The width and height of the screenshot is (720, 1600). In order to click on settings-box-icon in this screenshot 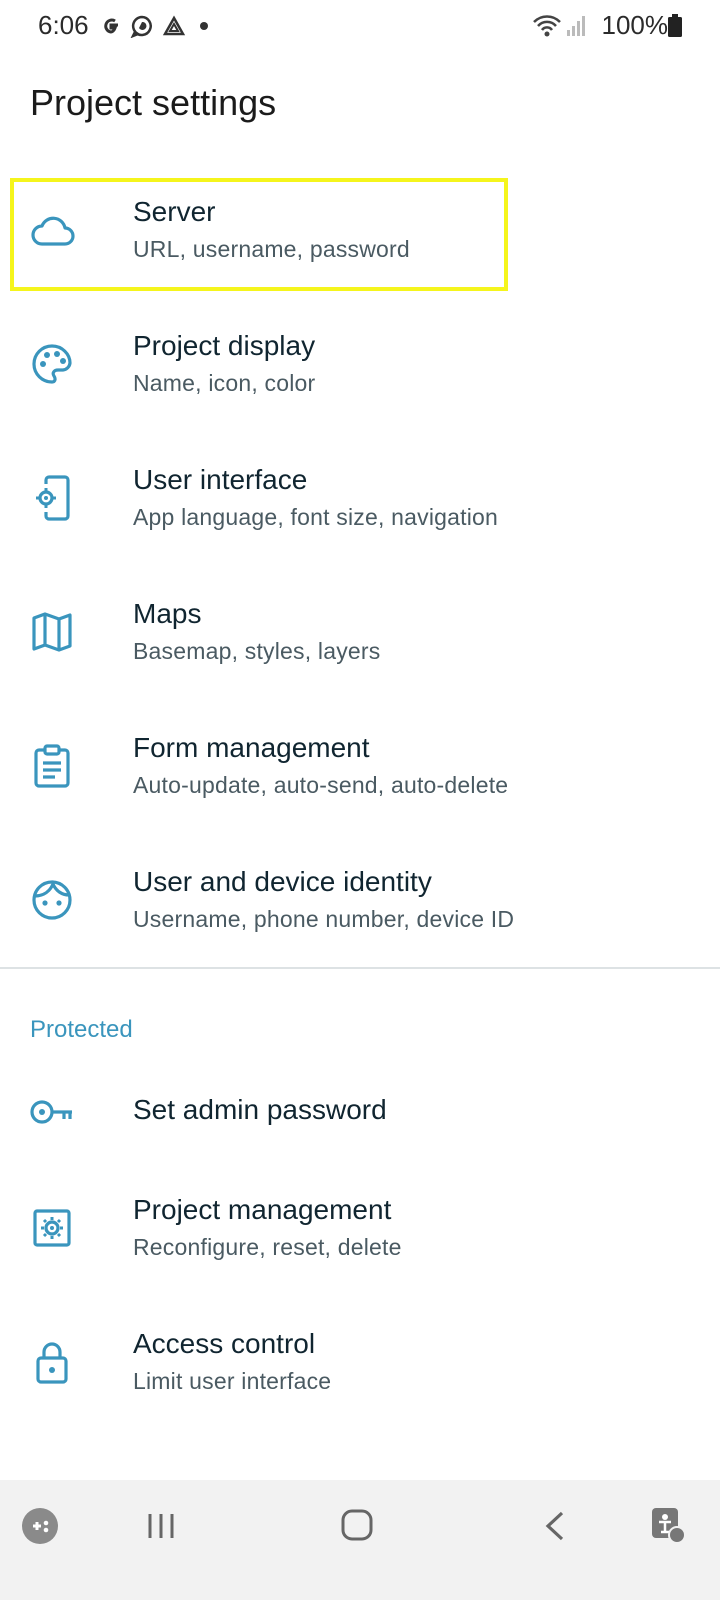, I will do `click(52, 1228)`.